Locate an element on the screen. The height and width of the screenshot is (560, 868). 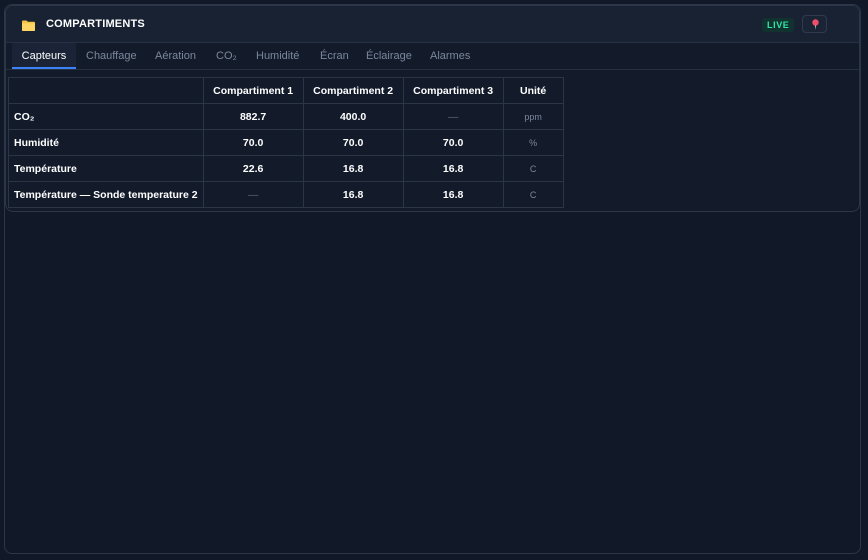
table-row: Température 22.6 16.8 16.8 C is located at coordinates (286, 168).